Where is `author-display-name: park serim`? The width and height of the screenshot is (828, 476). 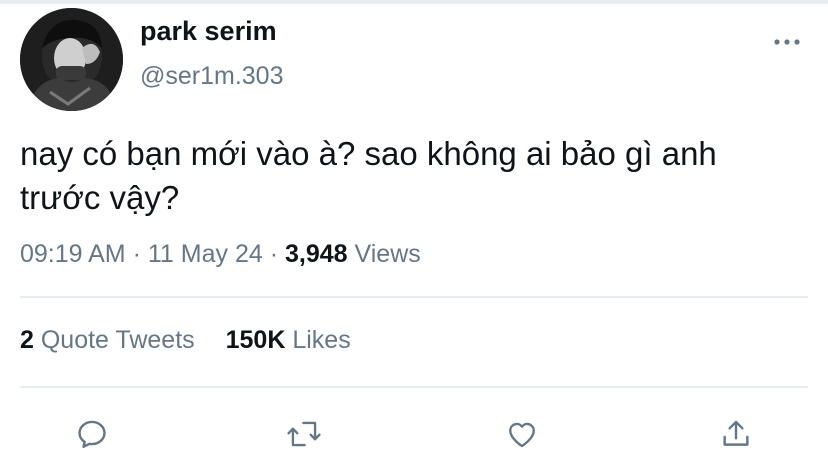
author-display-name: park serim is located at coordinates (208, 31).